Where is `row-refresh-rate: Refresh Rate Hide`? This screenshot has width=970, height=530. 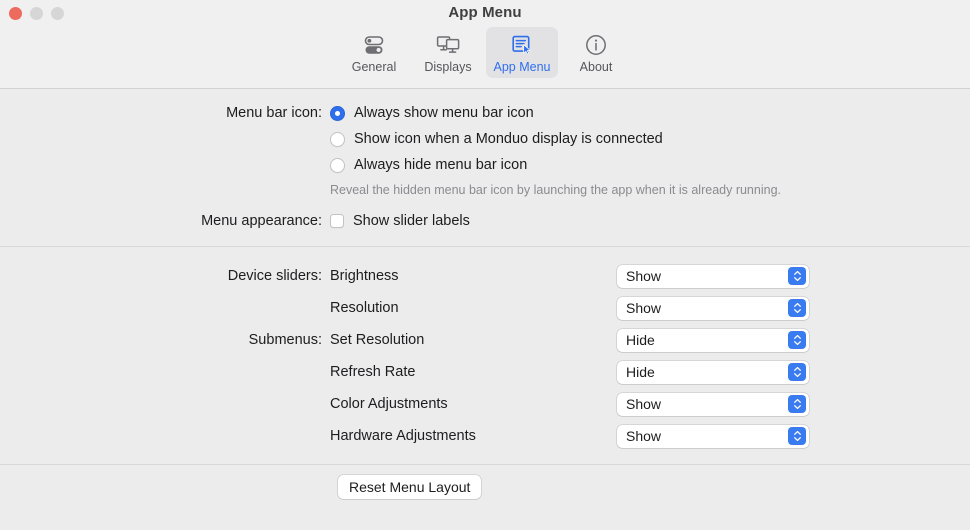
row-refresh-rate: Refresh Rate Hide is located at coordinates (485, 372).